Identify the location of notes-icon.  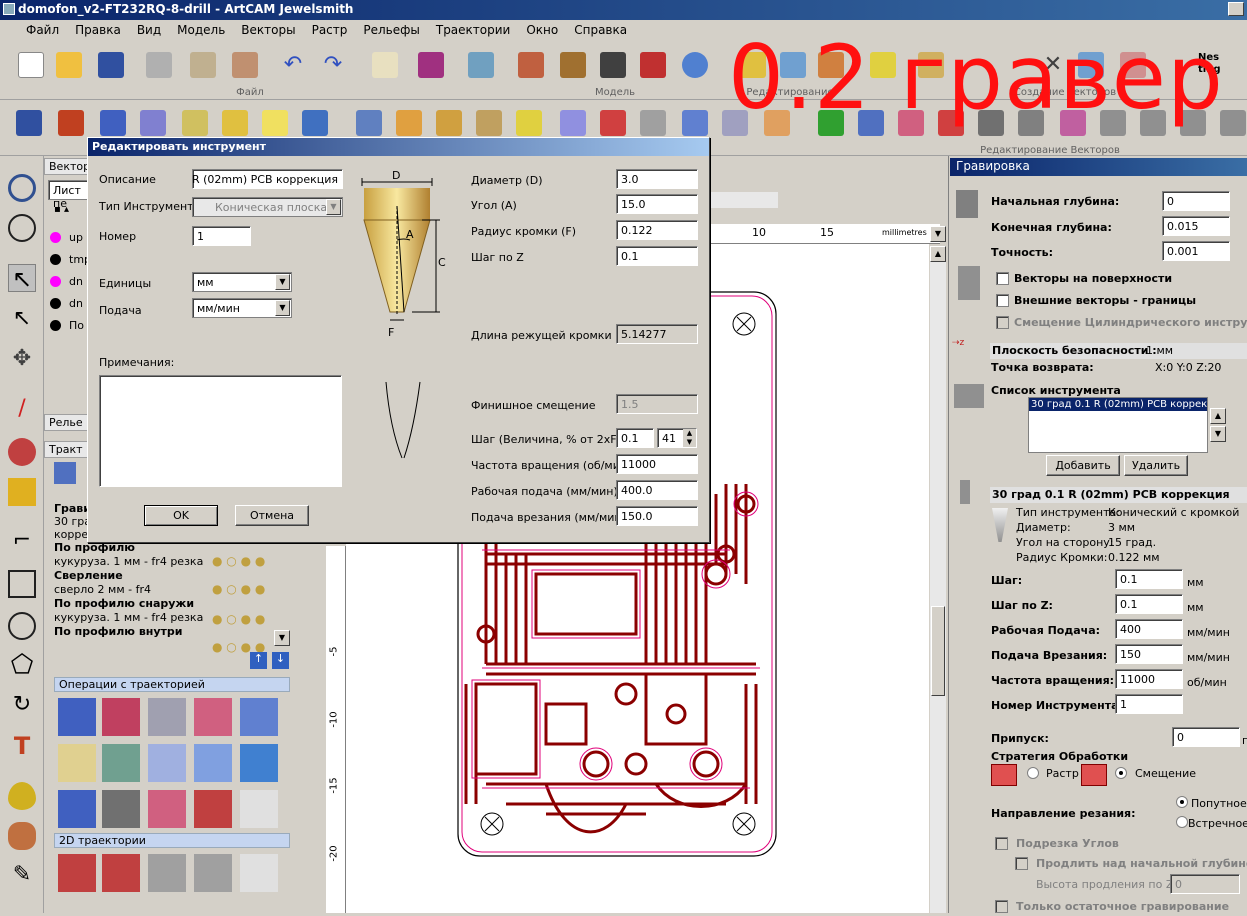
(385, 65).